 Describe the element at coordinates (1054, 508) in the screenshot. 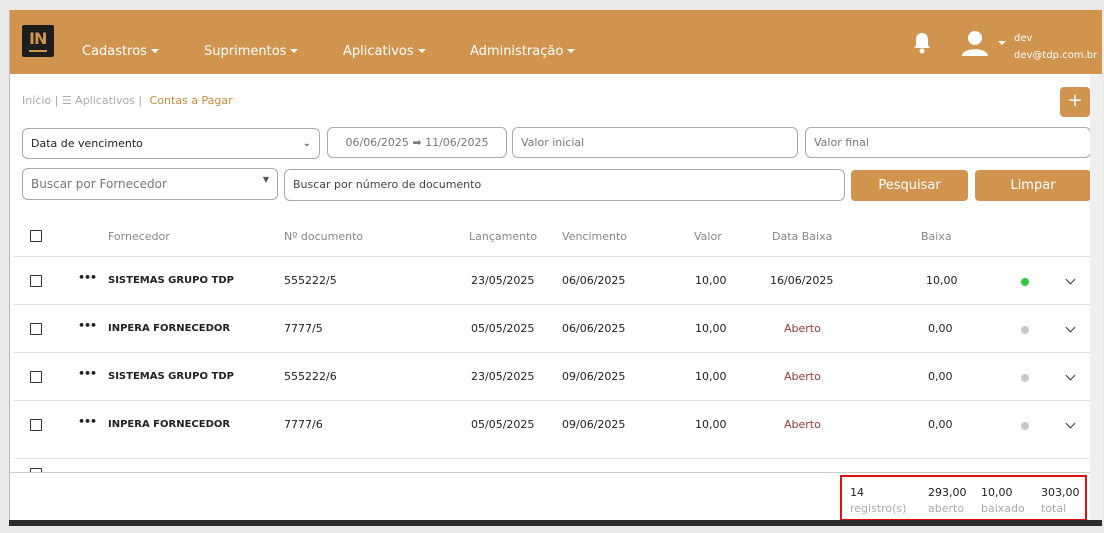

I see `total-geral-label: total` at that location.